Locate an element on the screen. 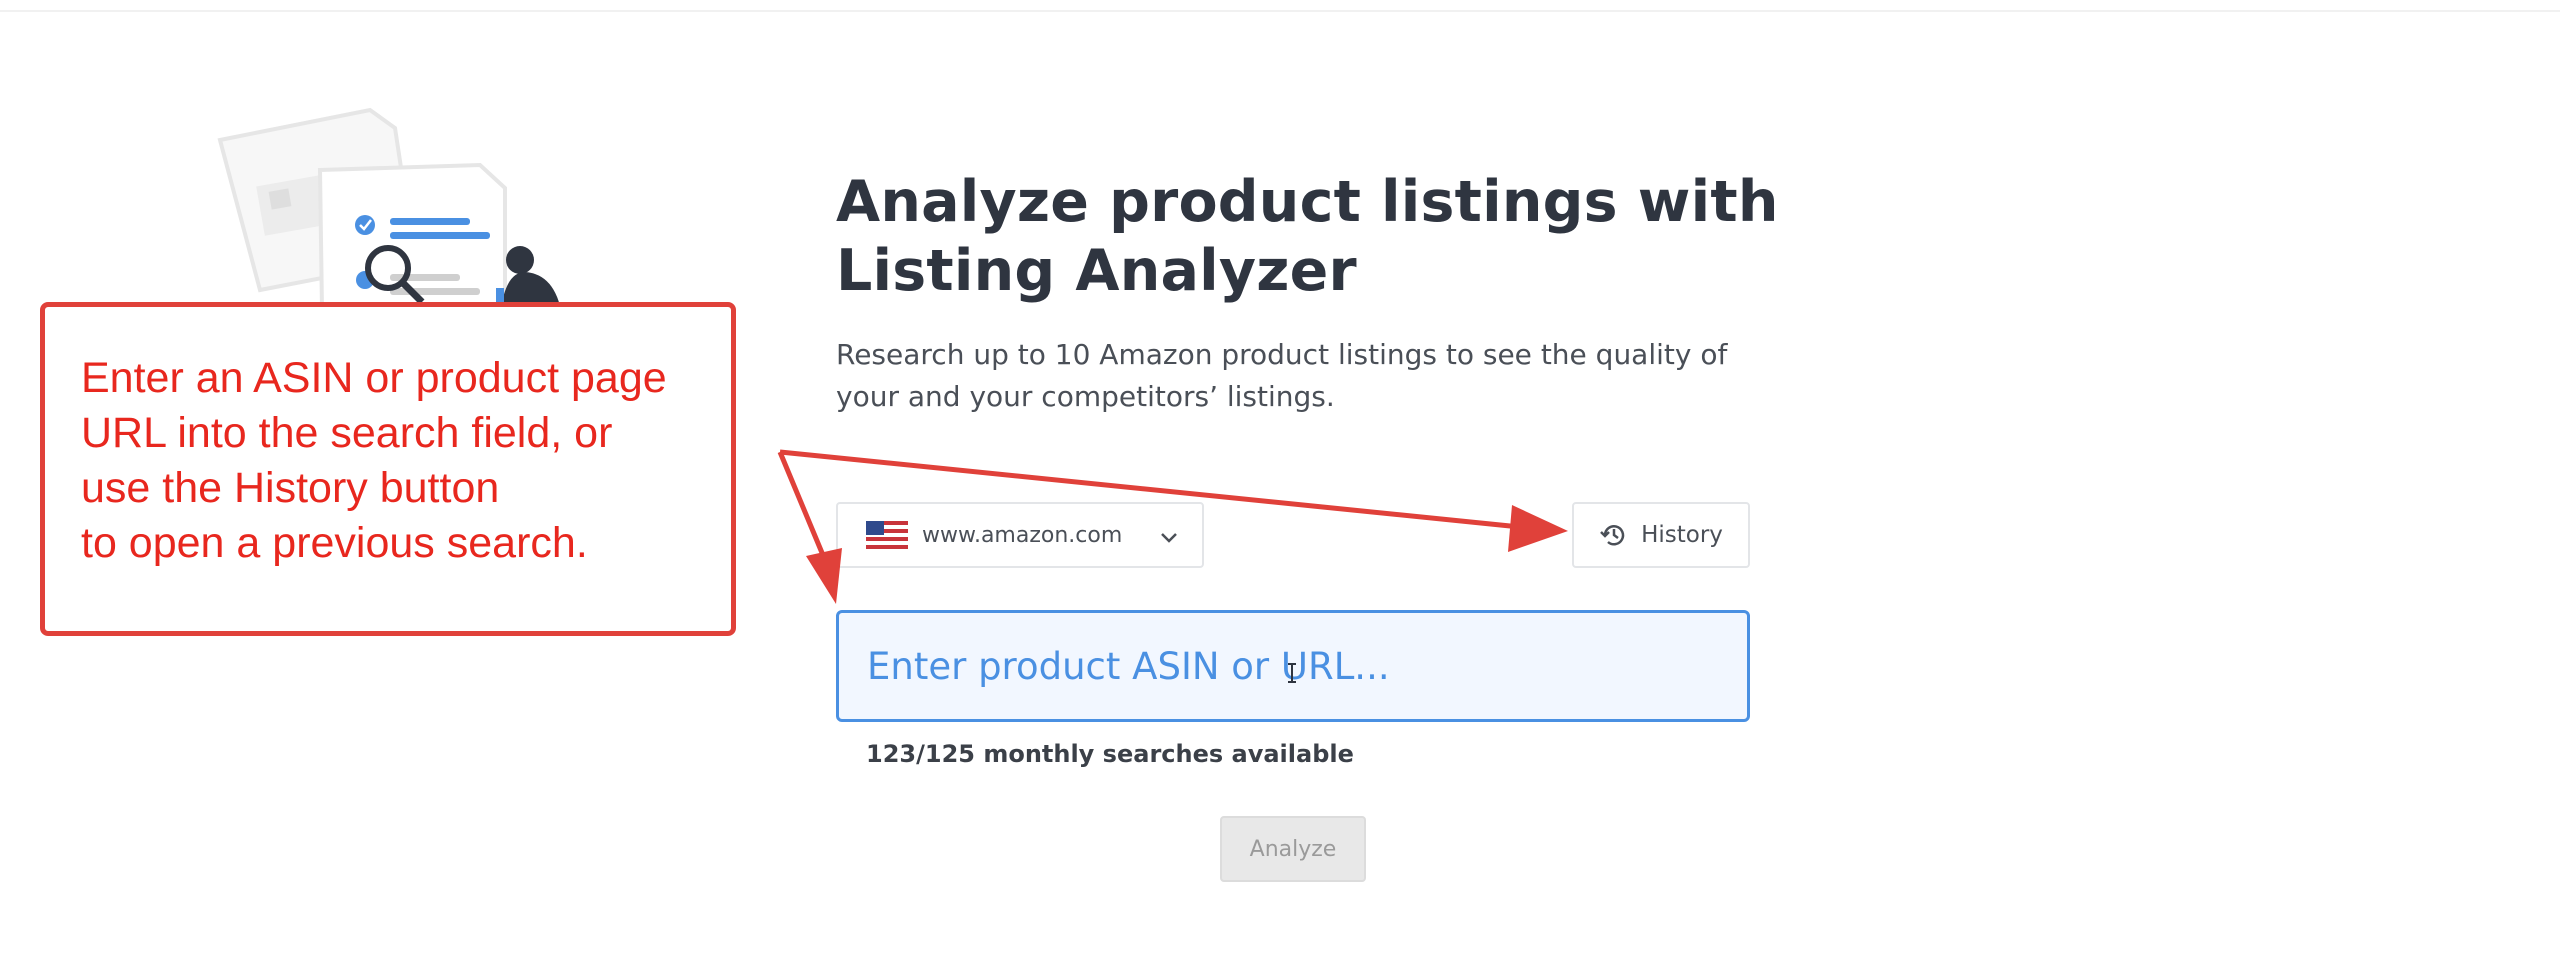  history-button: History is located at coordinates (1661, 535).